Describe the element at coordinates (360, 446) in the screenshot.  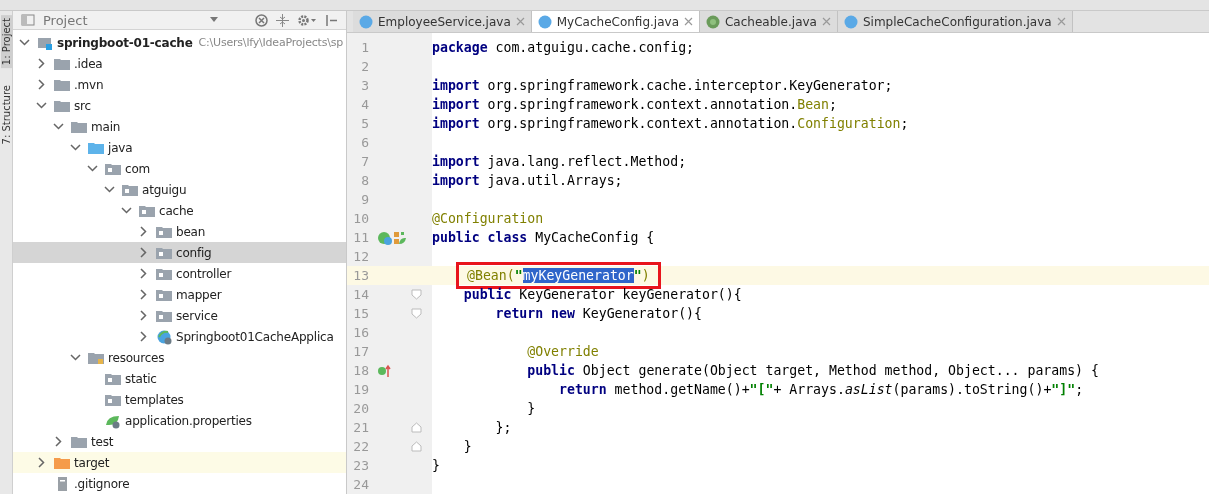
I see `line-number: 22` at that location.